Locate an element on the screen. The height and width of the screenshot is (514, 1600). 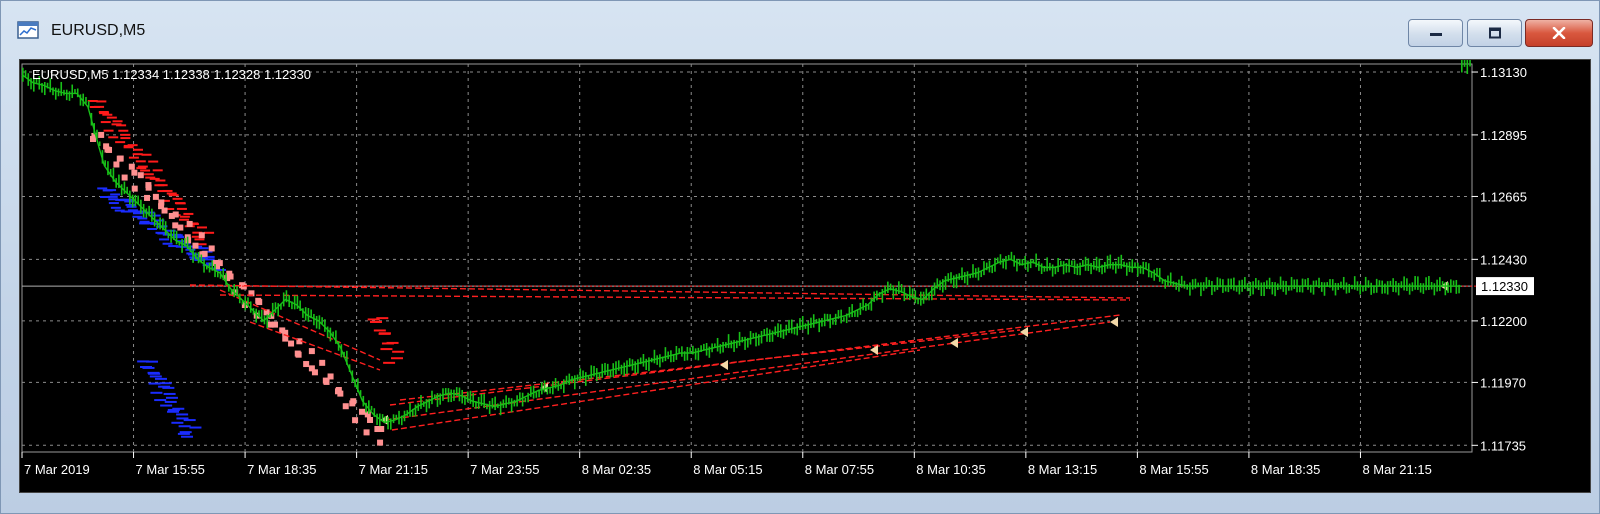
minimize-button is located at coordinates (1435, 33).